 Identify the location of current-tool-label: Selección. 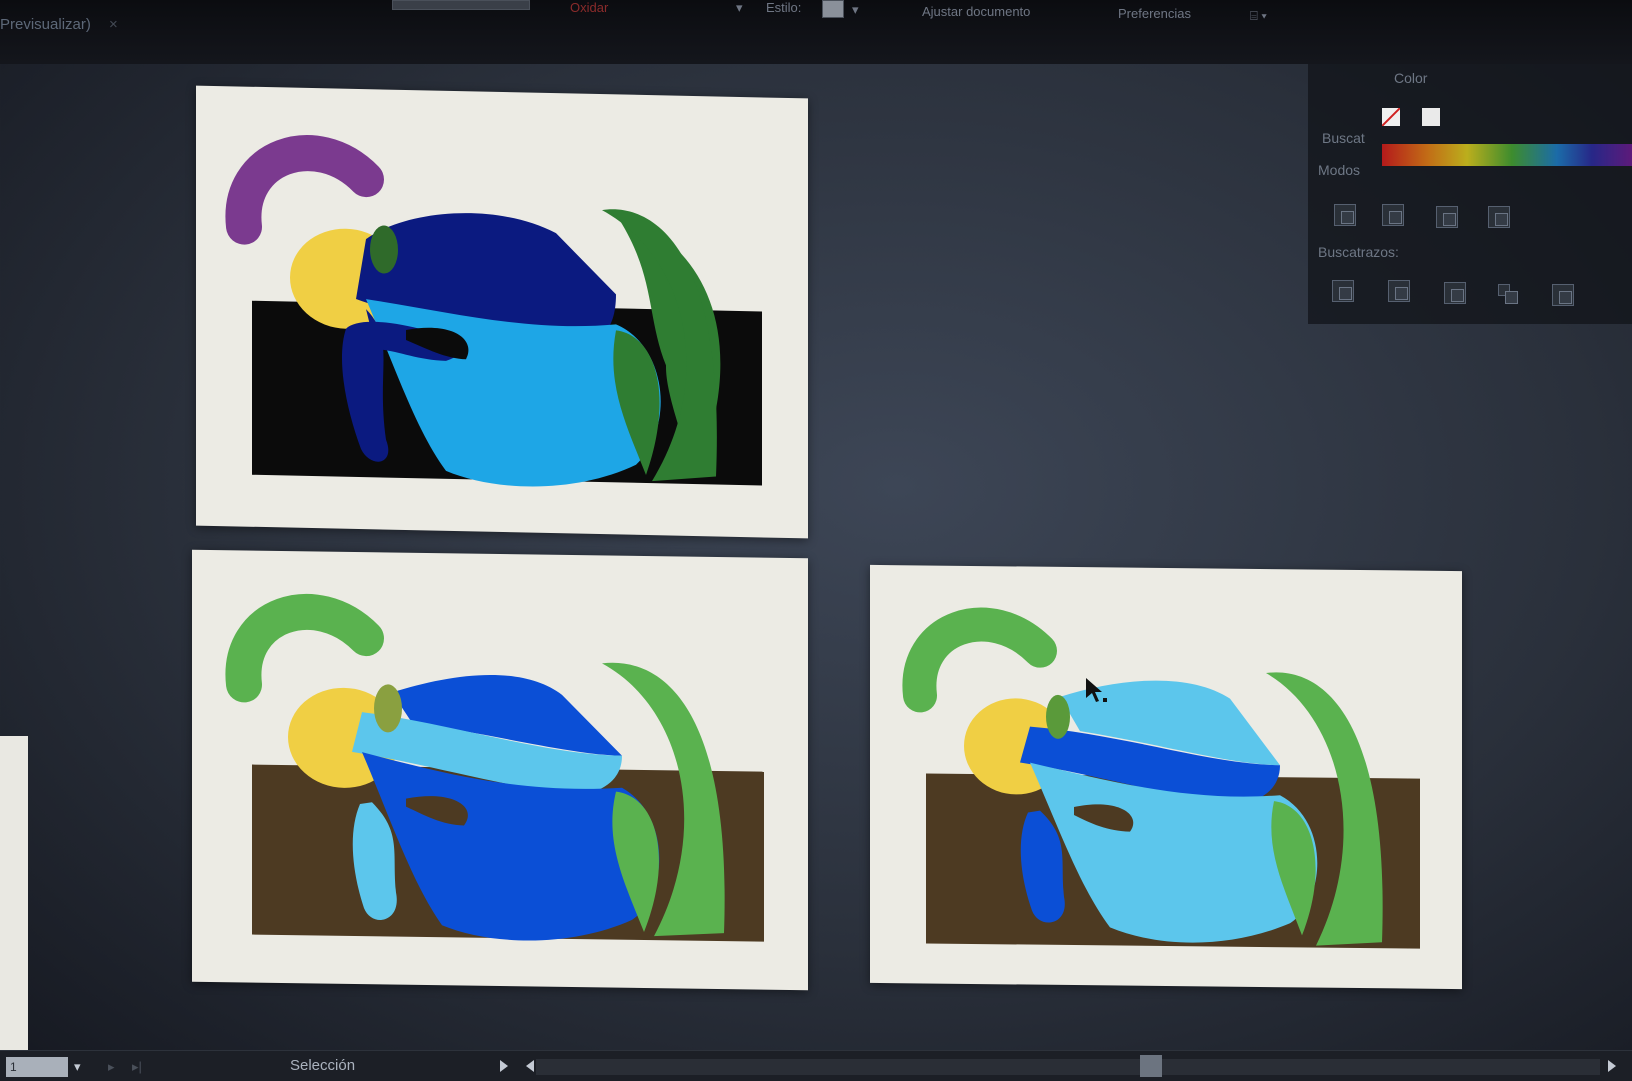
(323, 1065).